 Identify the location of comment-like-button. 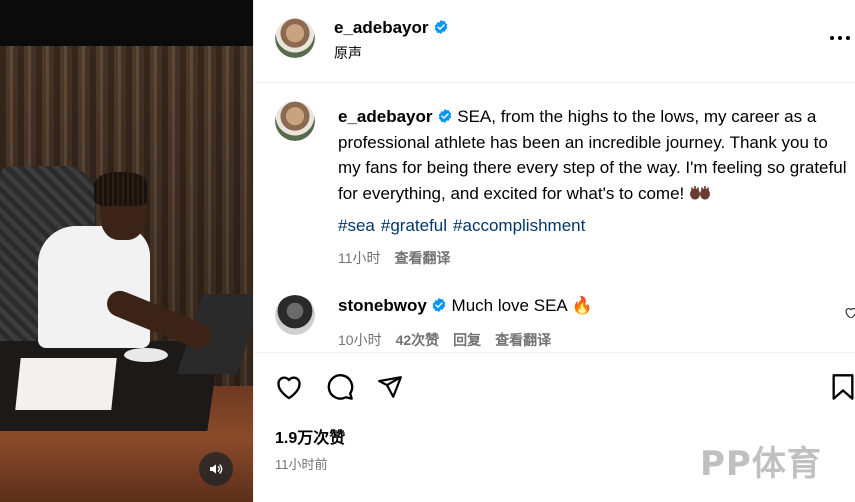
(849, 312).